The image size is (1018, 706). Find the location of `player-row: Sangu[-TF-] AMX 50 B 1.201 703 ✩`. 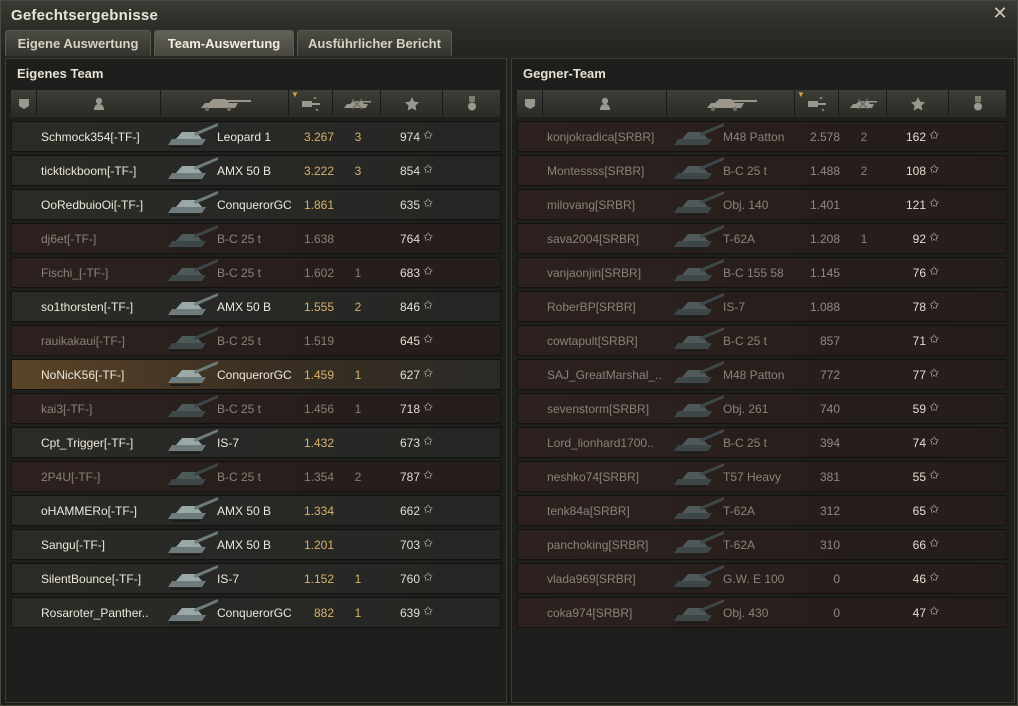

player-row: Sangu[-TF-] AMX 50 B 1.201 703 ✩ is located at coordinates (256, 544).